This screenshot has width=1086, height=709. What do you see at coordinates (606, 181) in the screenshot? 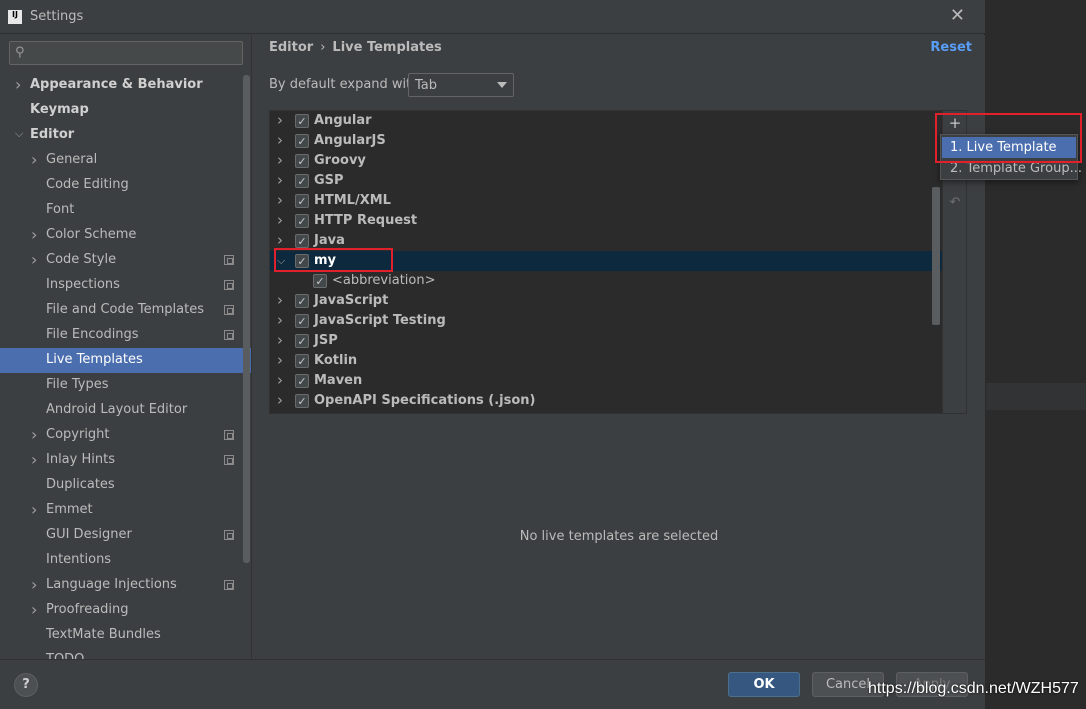
I see `template-group: › ✓ GSP` at bounding box center [606, 181].